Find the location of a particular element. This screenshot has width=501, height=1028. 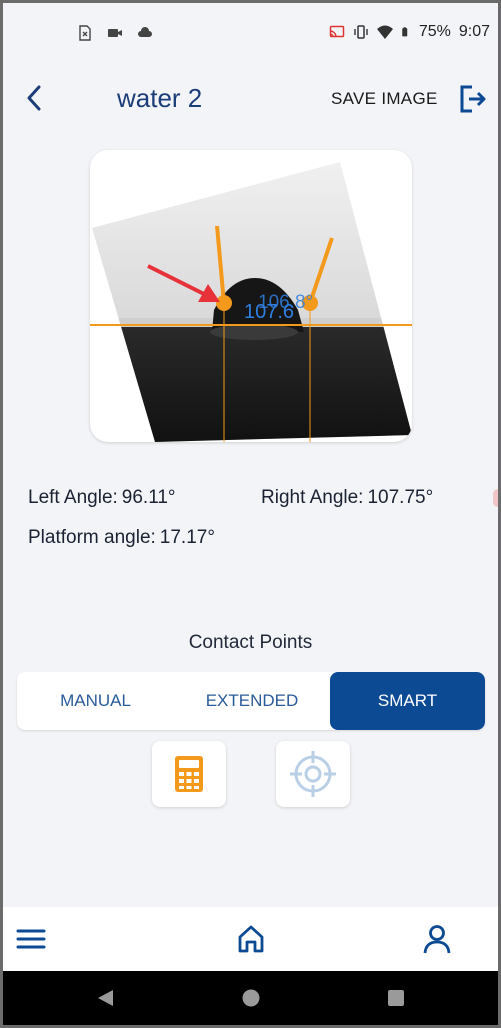

right-angle-label: Right Angle: is located at coordinates (312, 497).